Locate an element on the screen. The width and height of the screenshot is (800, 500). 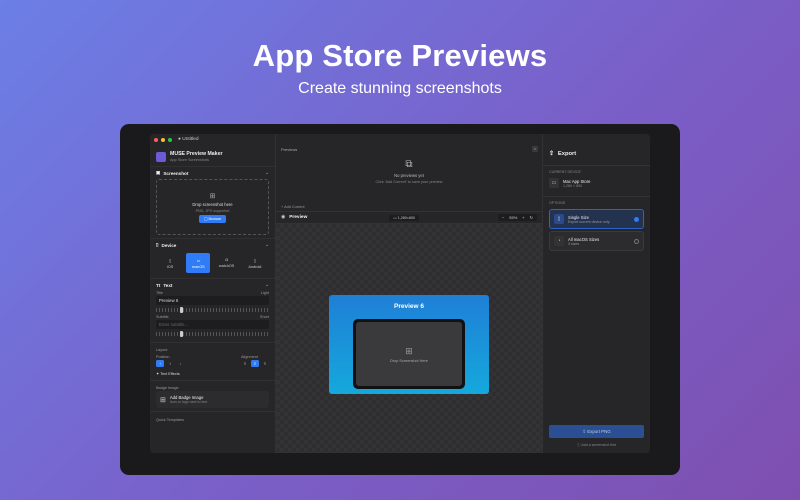
export-hint: ⓘ Add a screenshot first is located at coordinates (596, 445).